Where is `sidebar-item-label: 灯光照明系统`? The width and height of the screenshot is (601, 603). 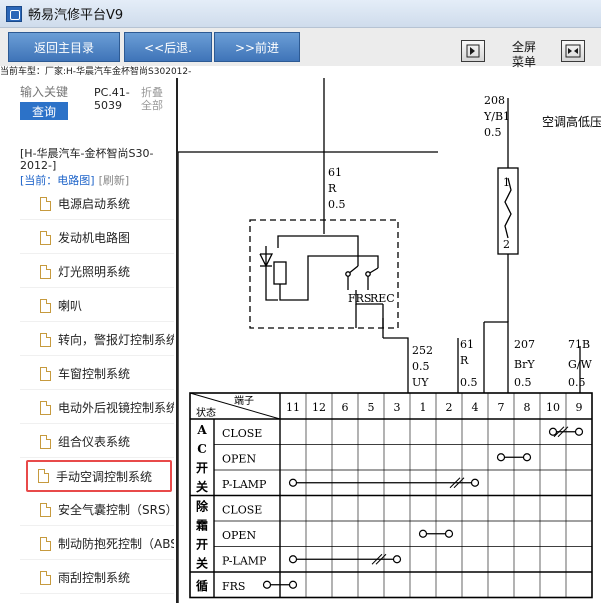
sidebar-item-label: 灯光照明系统 is located at coordinates (94, 272).